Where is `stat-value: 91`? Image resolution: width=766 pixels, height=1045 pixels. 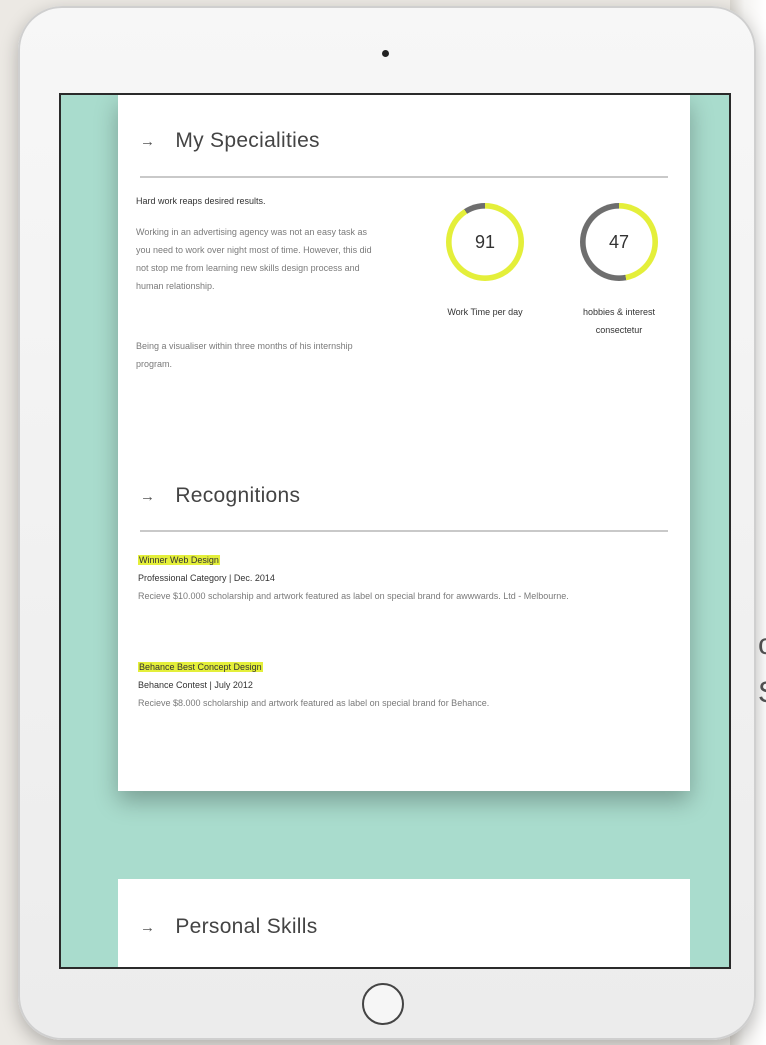
stat-value: 91 is located at coordinates (485, 241).